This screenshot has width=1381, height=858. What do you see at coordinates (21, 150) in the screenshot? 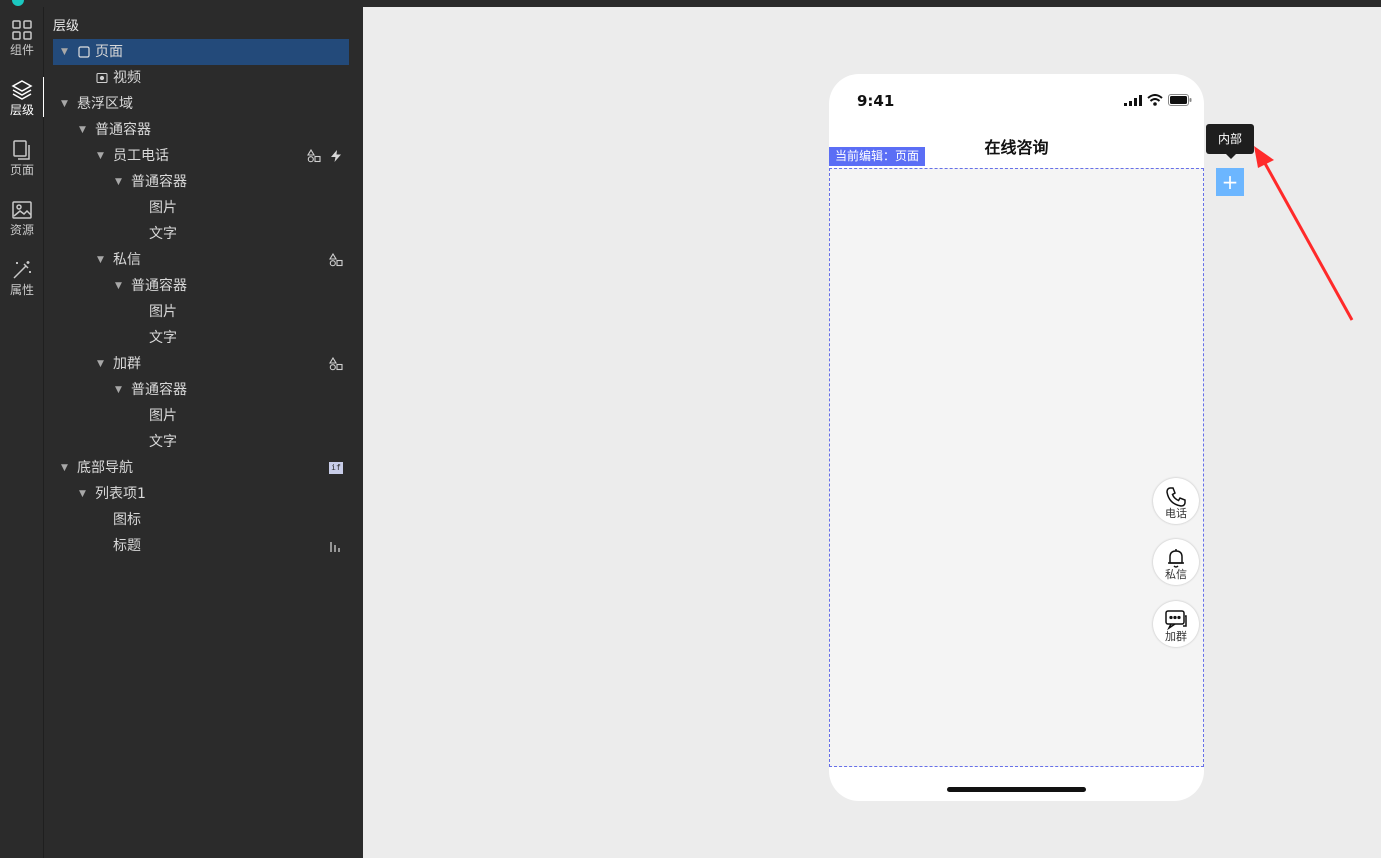
I see `pages-icon` at bounding box center [21, 150].